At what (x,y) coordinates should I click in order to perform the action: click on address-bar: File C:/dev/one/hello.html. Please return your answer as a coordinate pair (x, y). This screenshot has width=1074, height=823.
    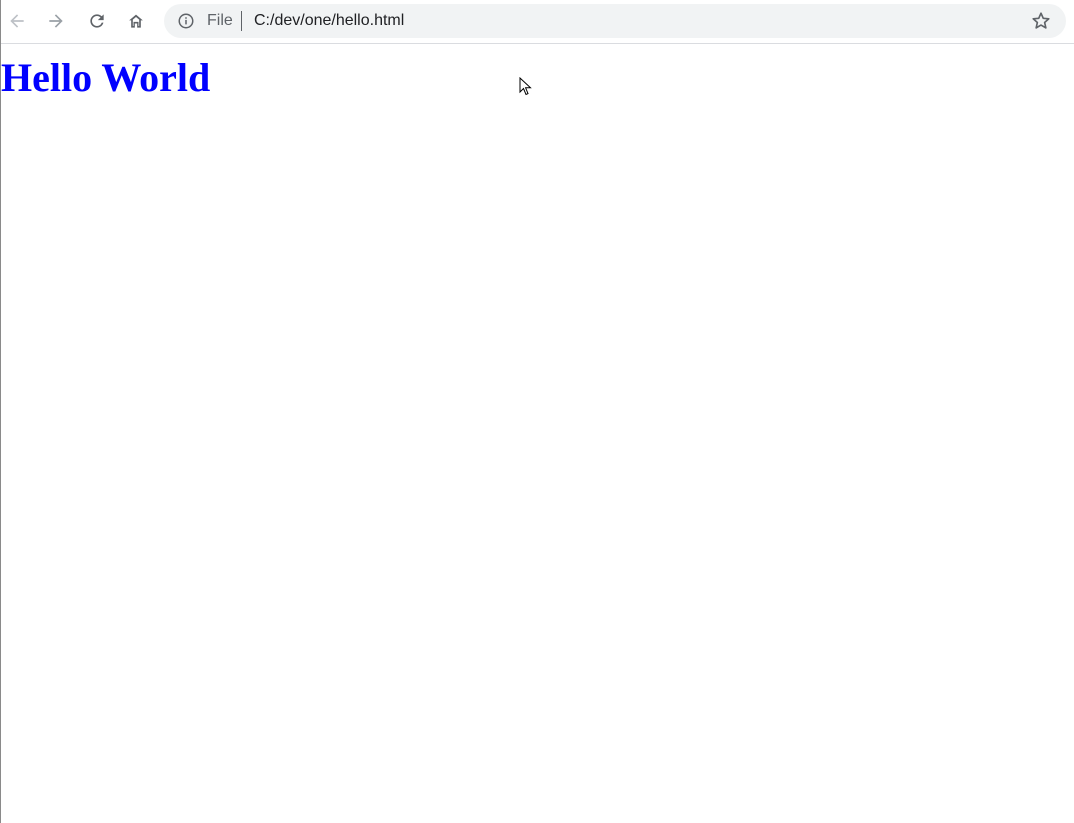
    Looking at the image, I should click on (615, 21).